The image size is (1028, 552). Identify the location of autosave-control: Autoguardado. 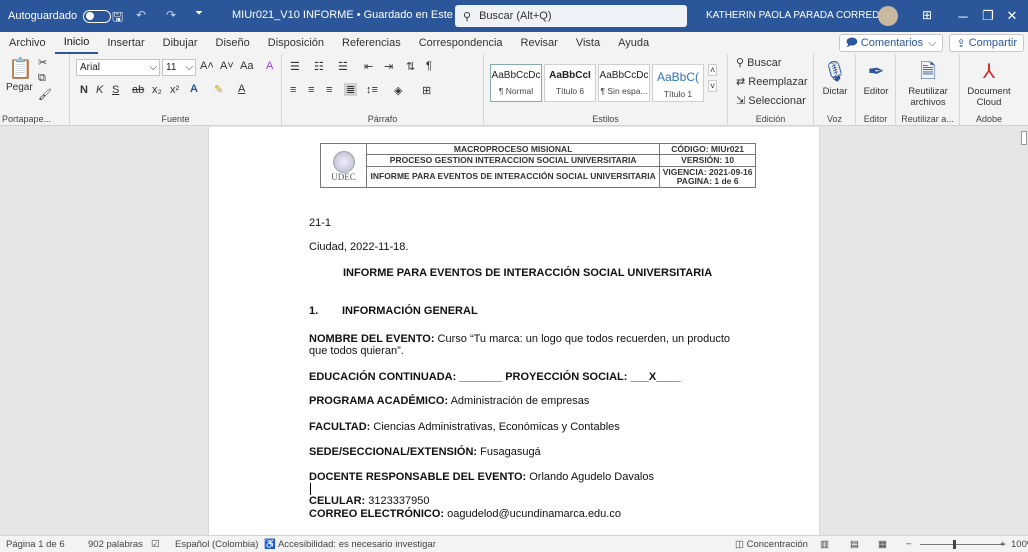
(60, 16).